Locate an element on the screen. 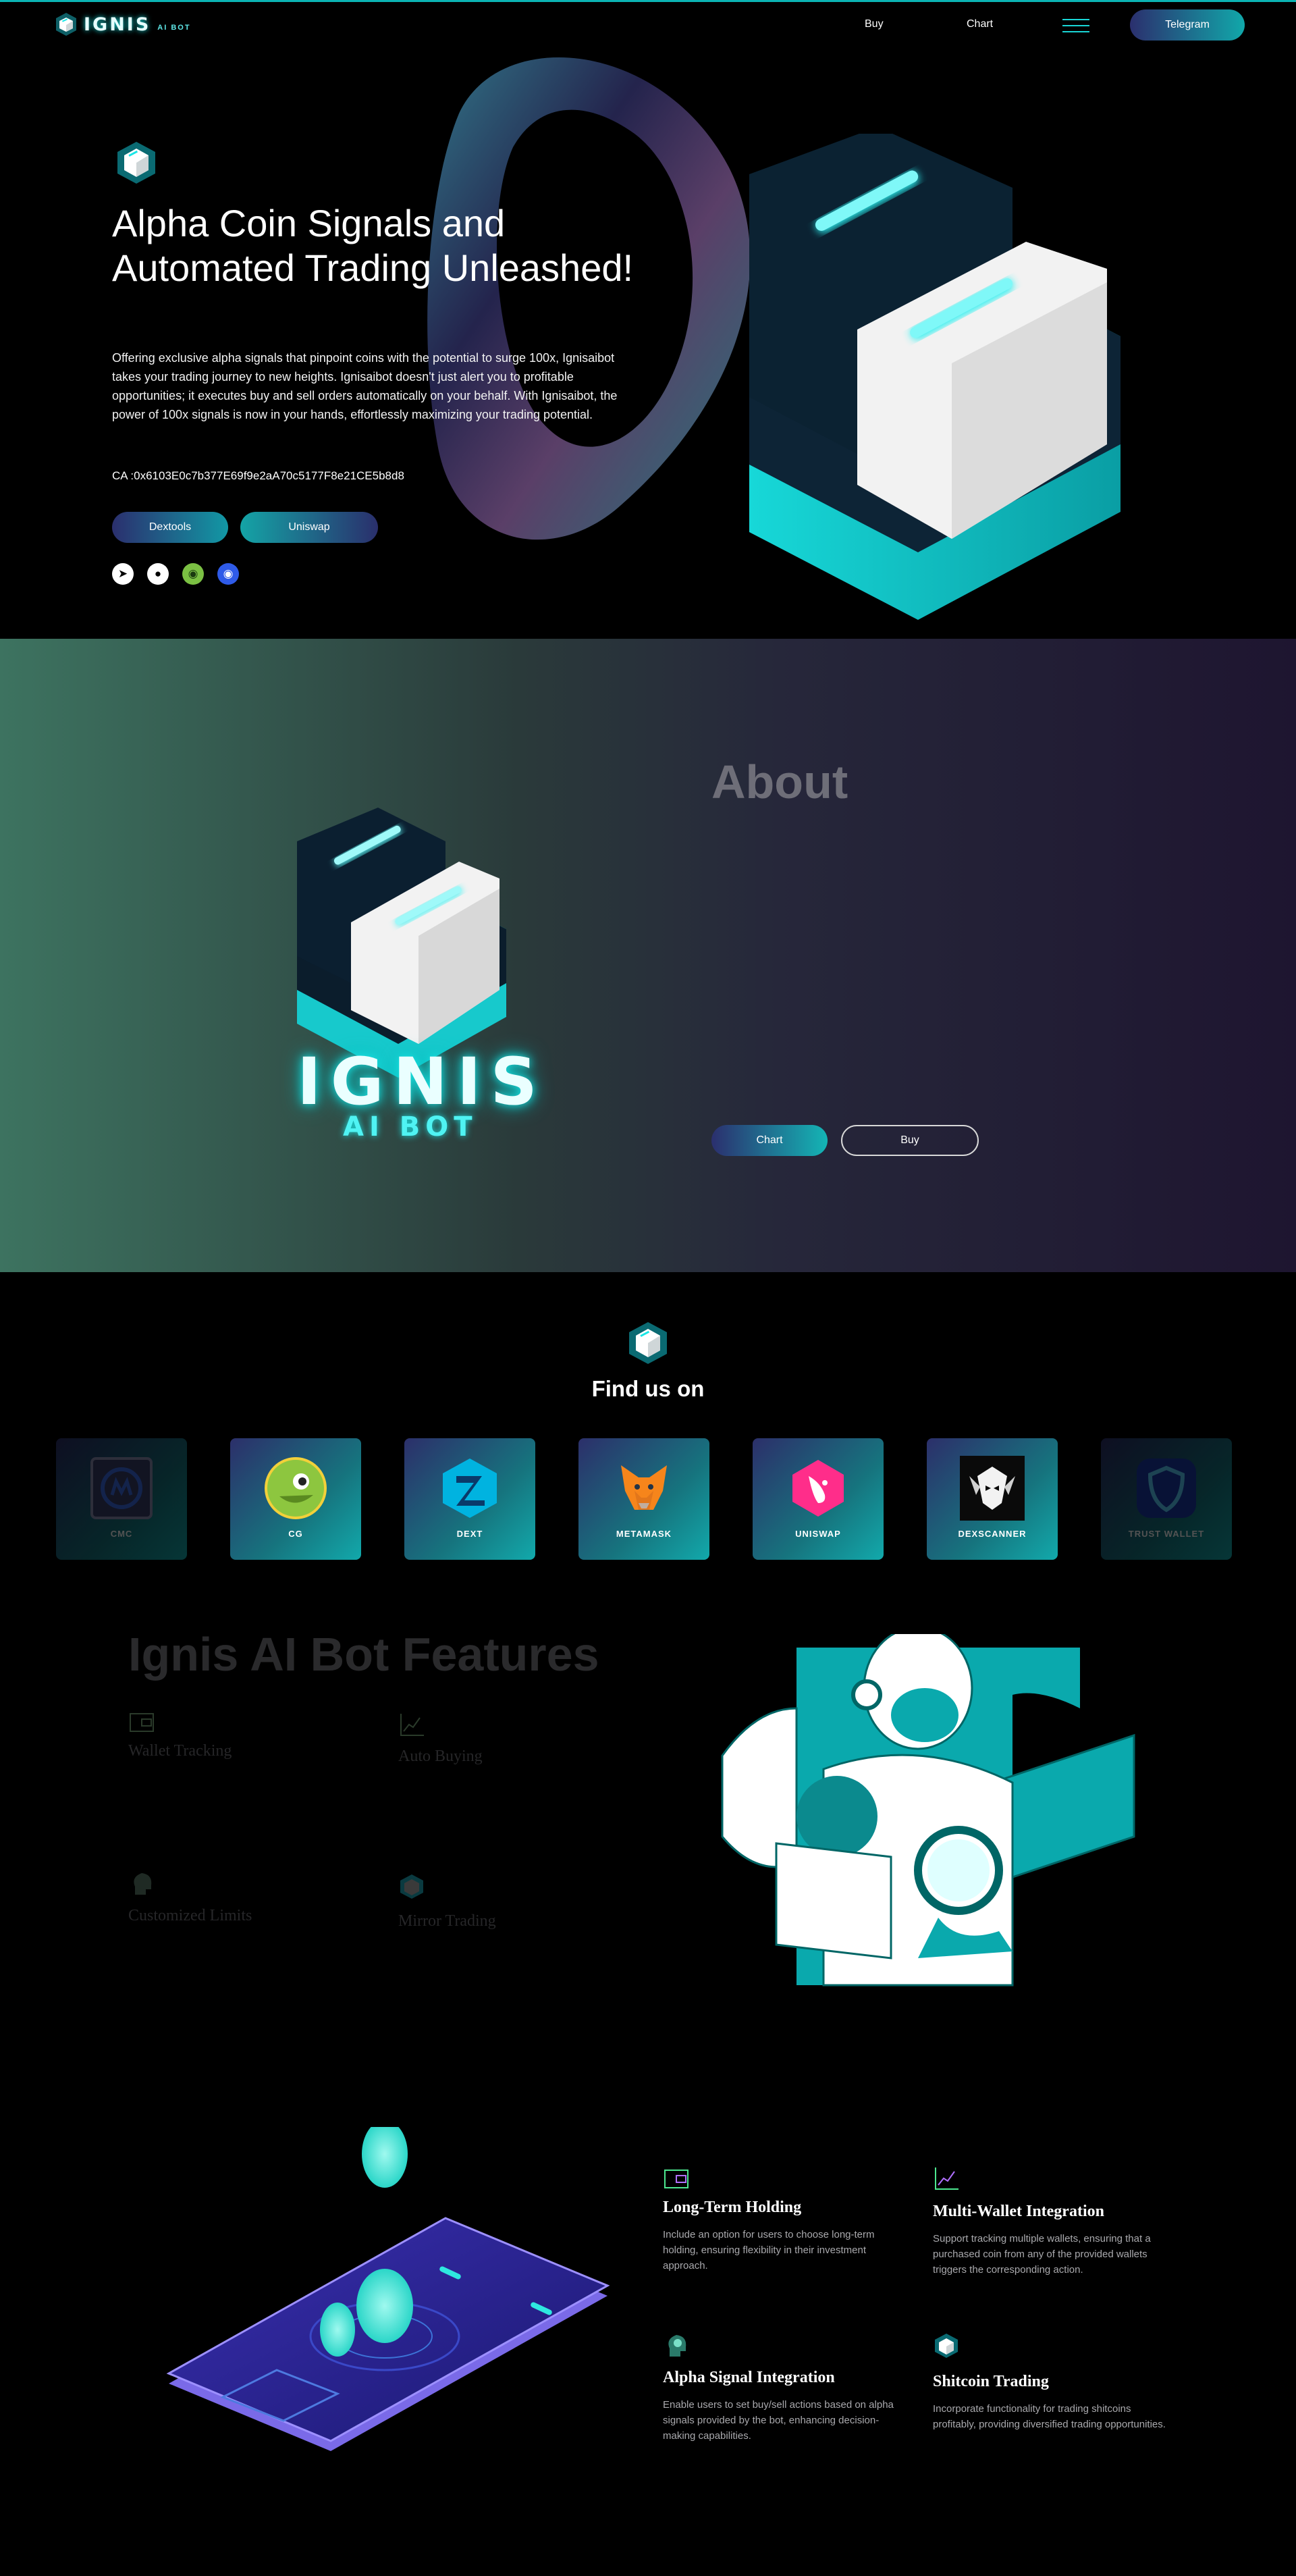 This screenshot has height=2576, width=1296. feature-item: Customized Limits is located at coordinates (190, 1915).